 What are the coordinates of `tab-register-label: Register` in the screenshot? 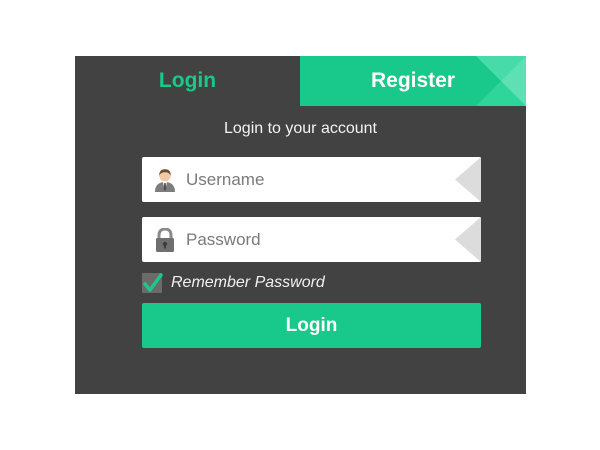 It's located at (413, 80).